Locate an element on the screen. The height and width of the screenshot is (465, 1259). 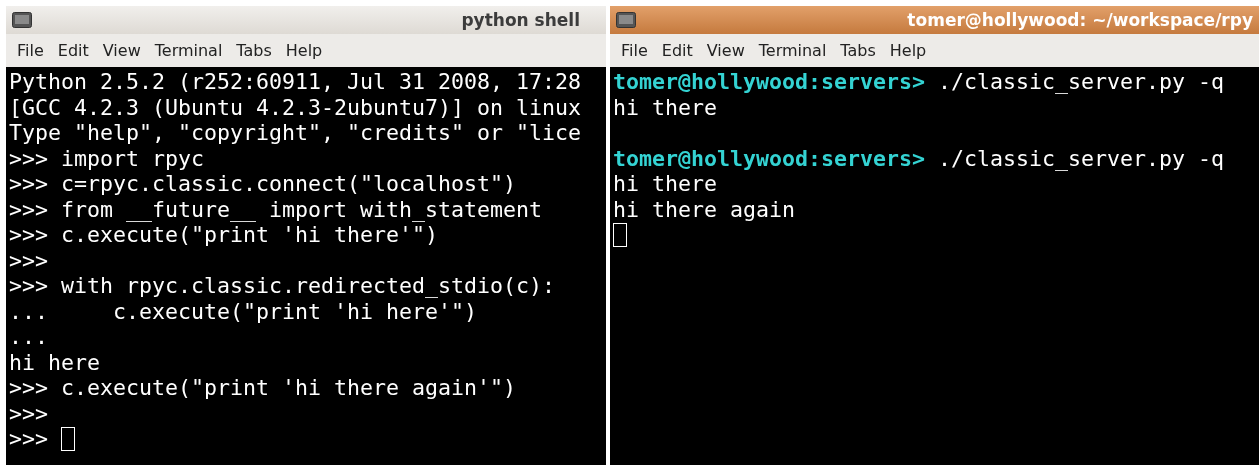
window-title: python shell is located at coordinates (521, 20).